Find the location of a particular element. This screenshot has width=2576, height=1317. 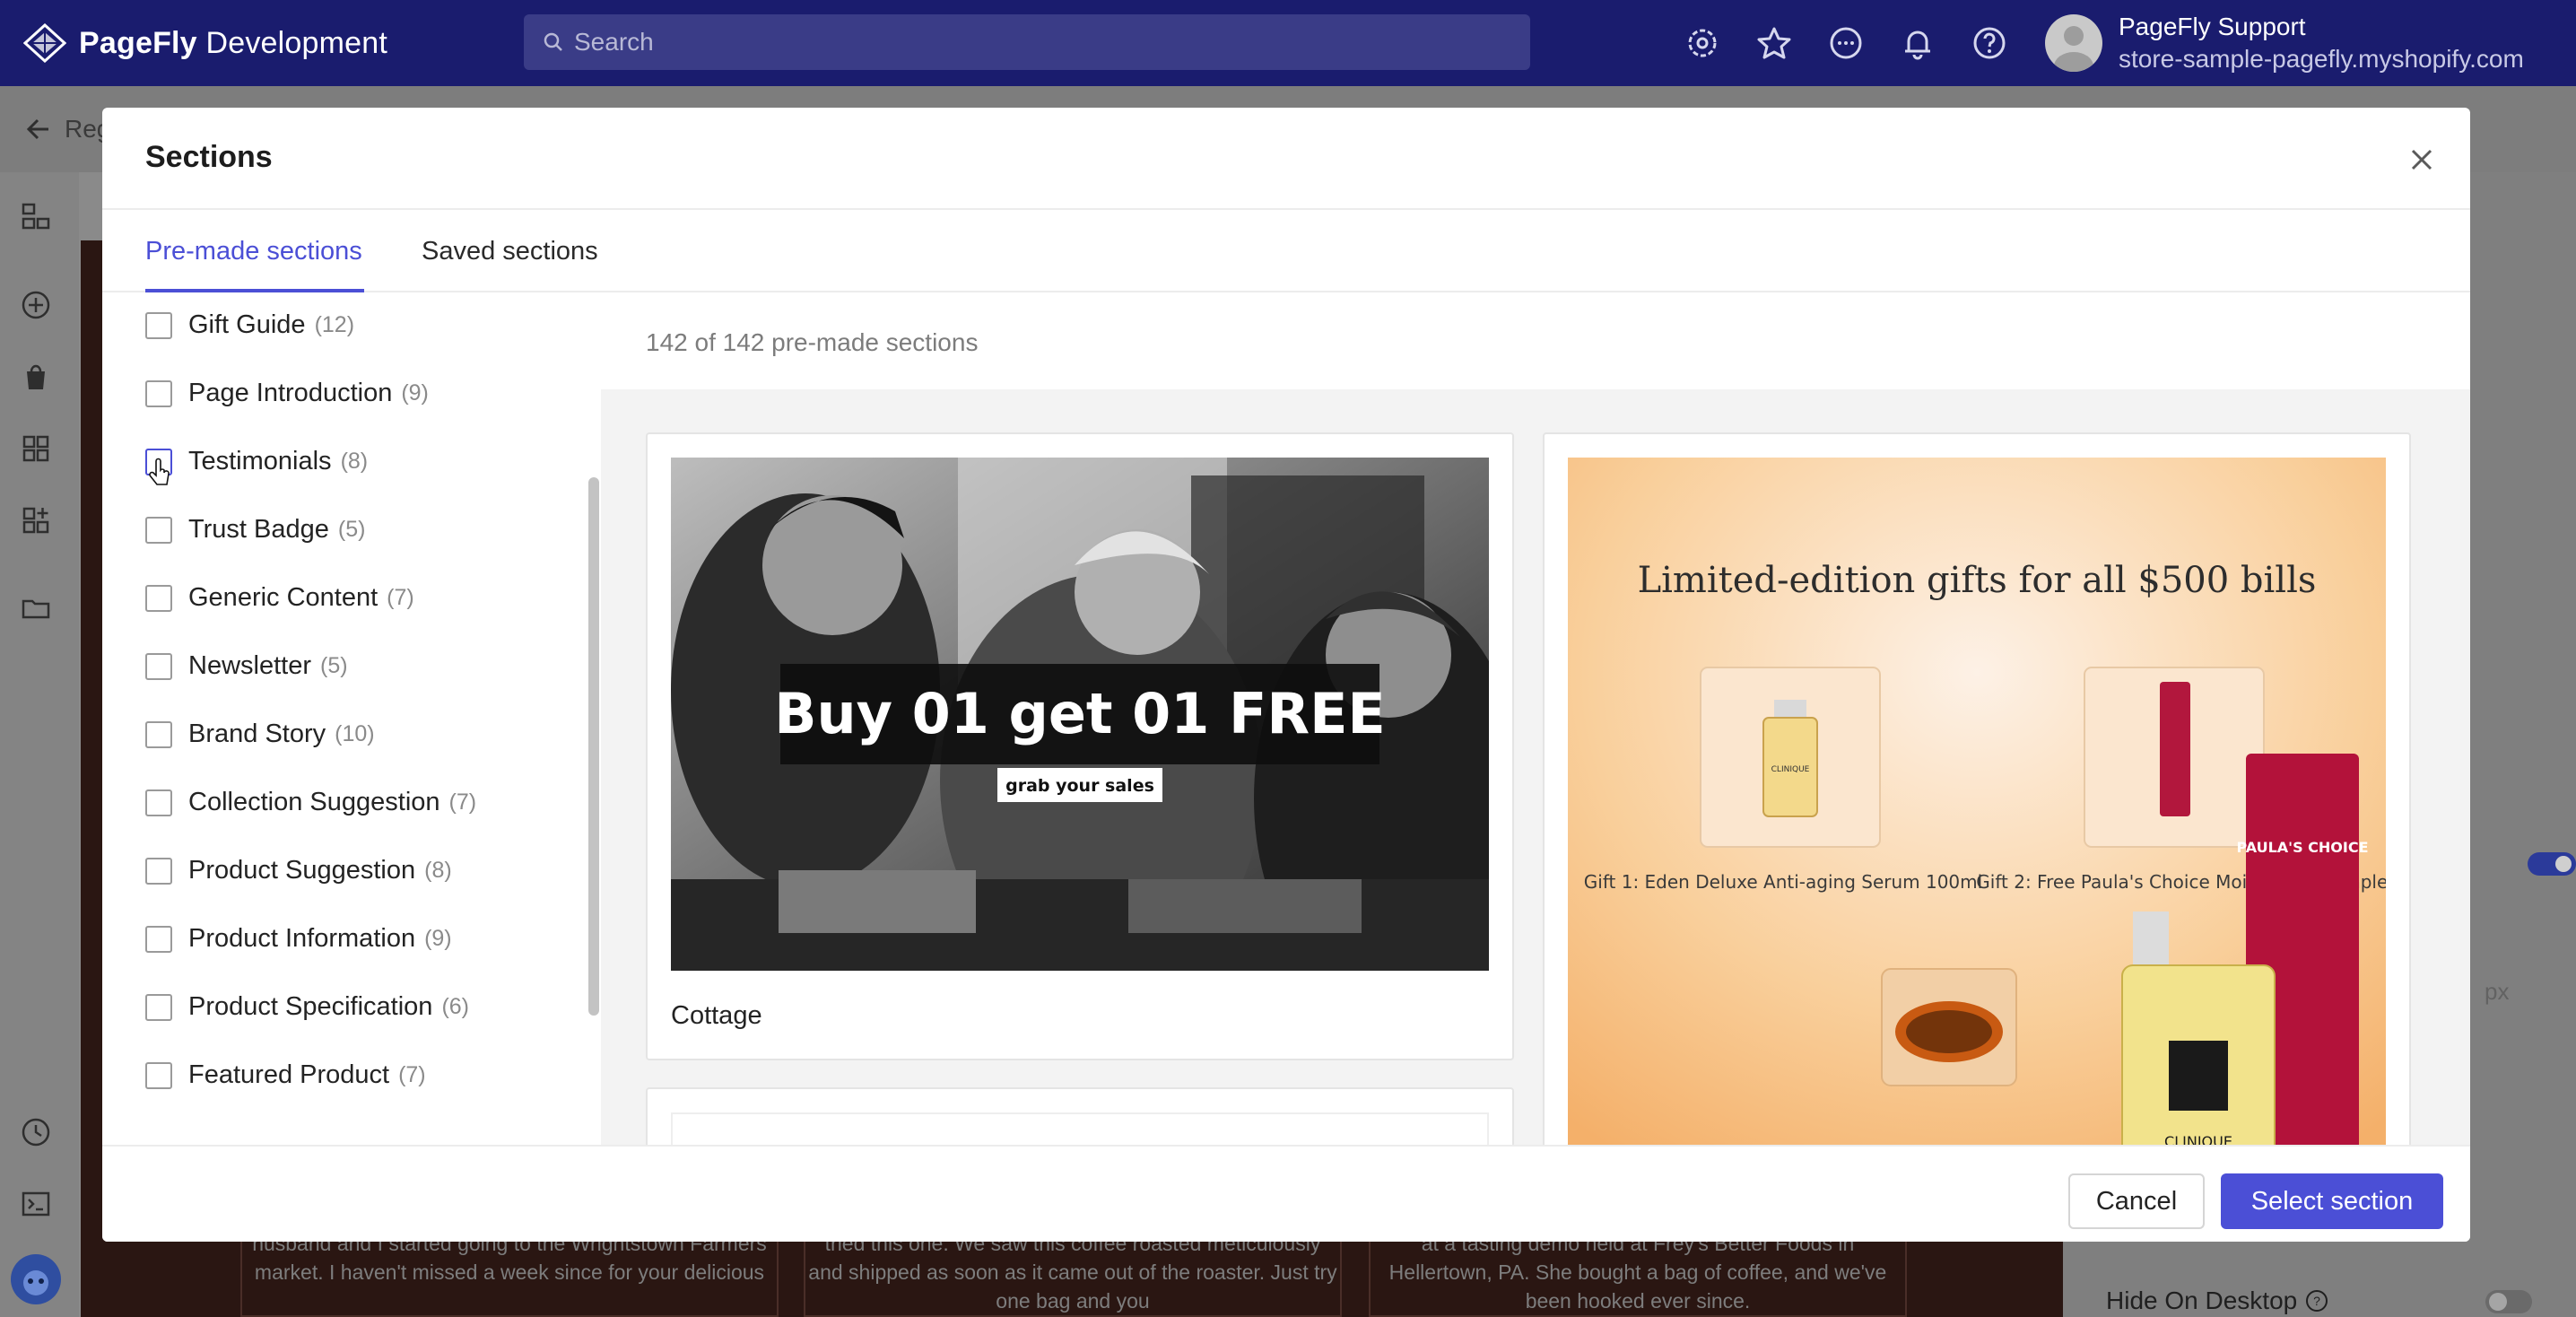

category-newsletter: Newsletter (5) is located at coordinates (246, 666).